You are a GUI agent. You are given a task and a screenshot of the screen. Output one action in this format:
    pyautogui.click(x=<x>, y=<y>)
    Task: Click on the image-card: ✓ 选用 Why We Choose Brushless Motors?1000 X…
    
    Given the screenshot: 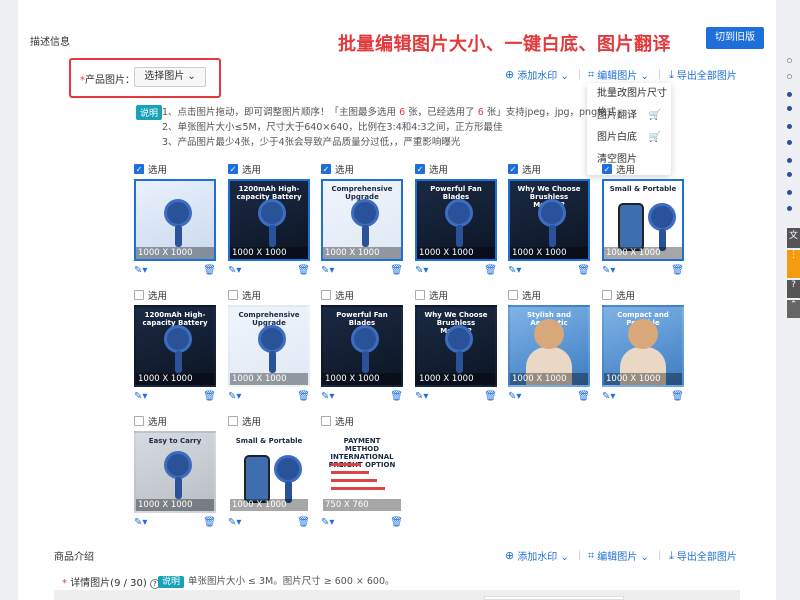 What is the action you would take?
    pyautogui.click(x=549, y=220)
    